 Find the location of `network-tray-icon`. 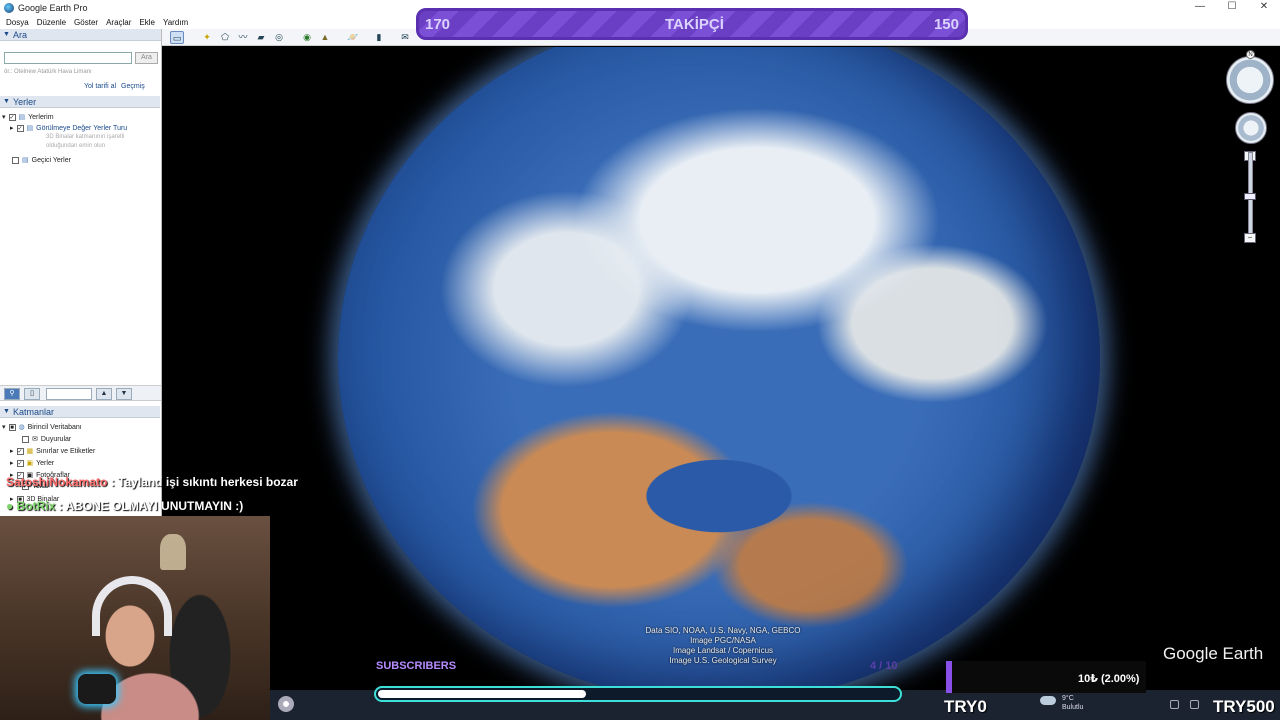

network-tray-icon is located at coordinates (1194, 704).